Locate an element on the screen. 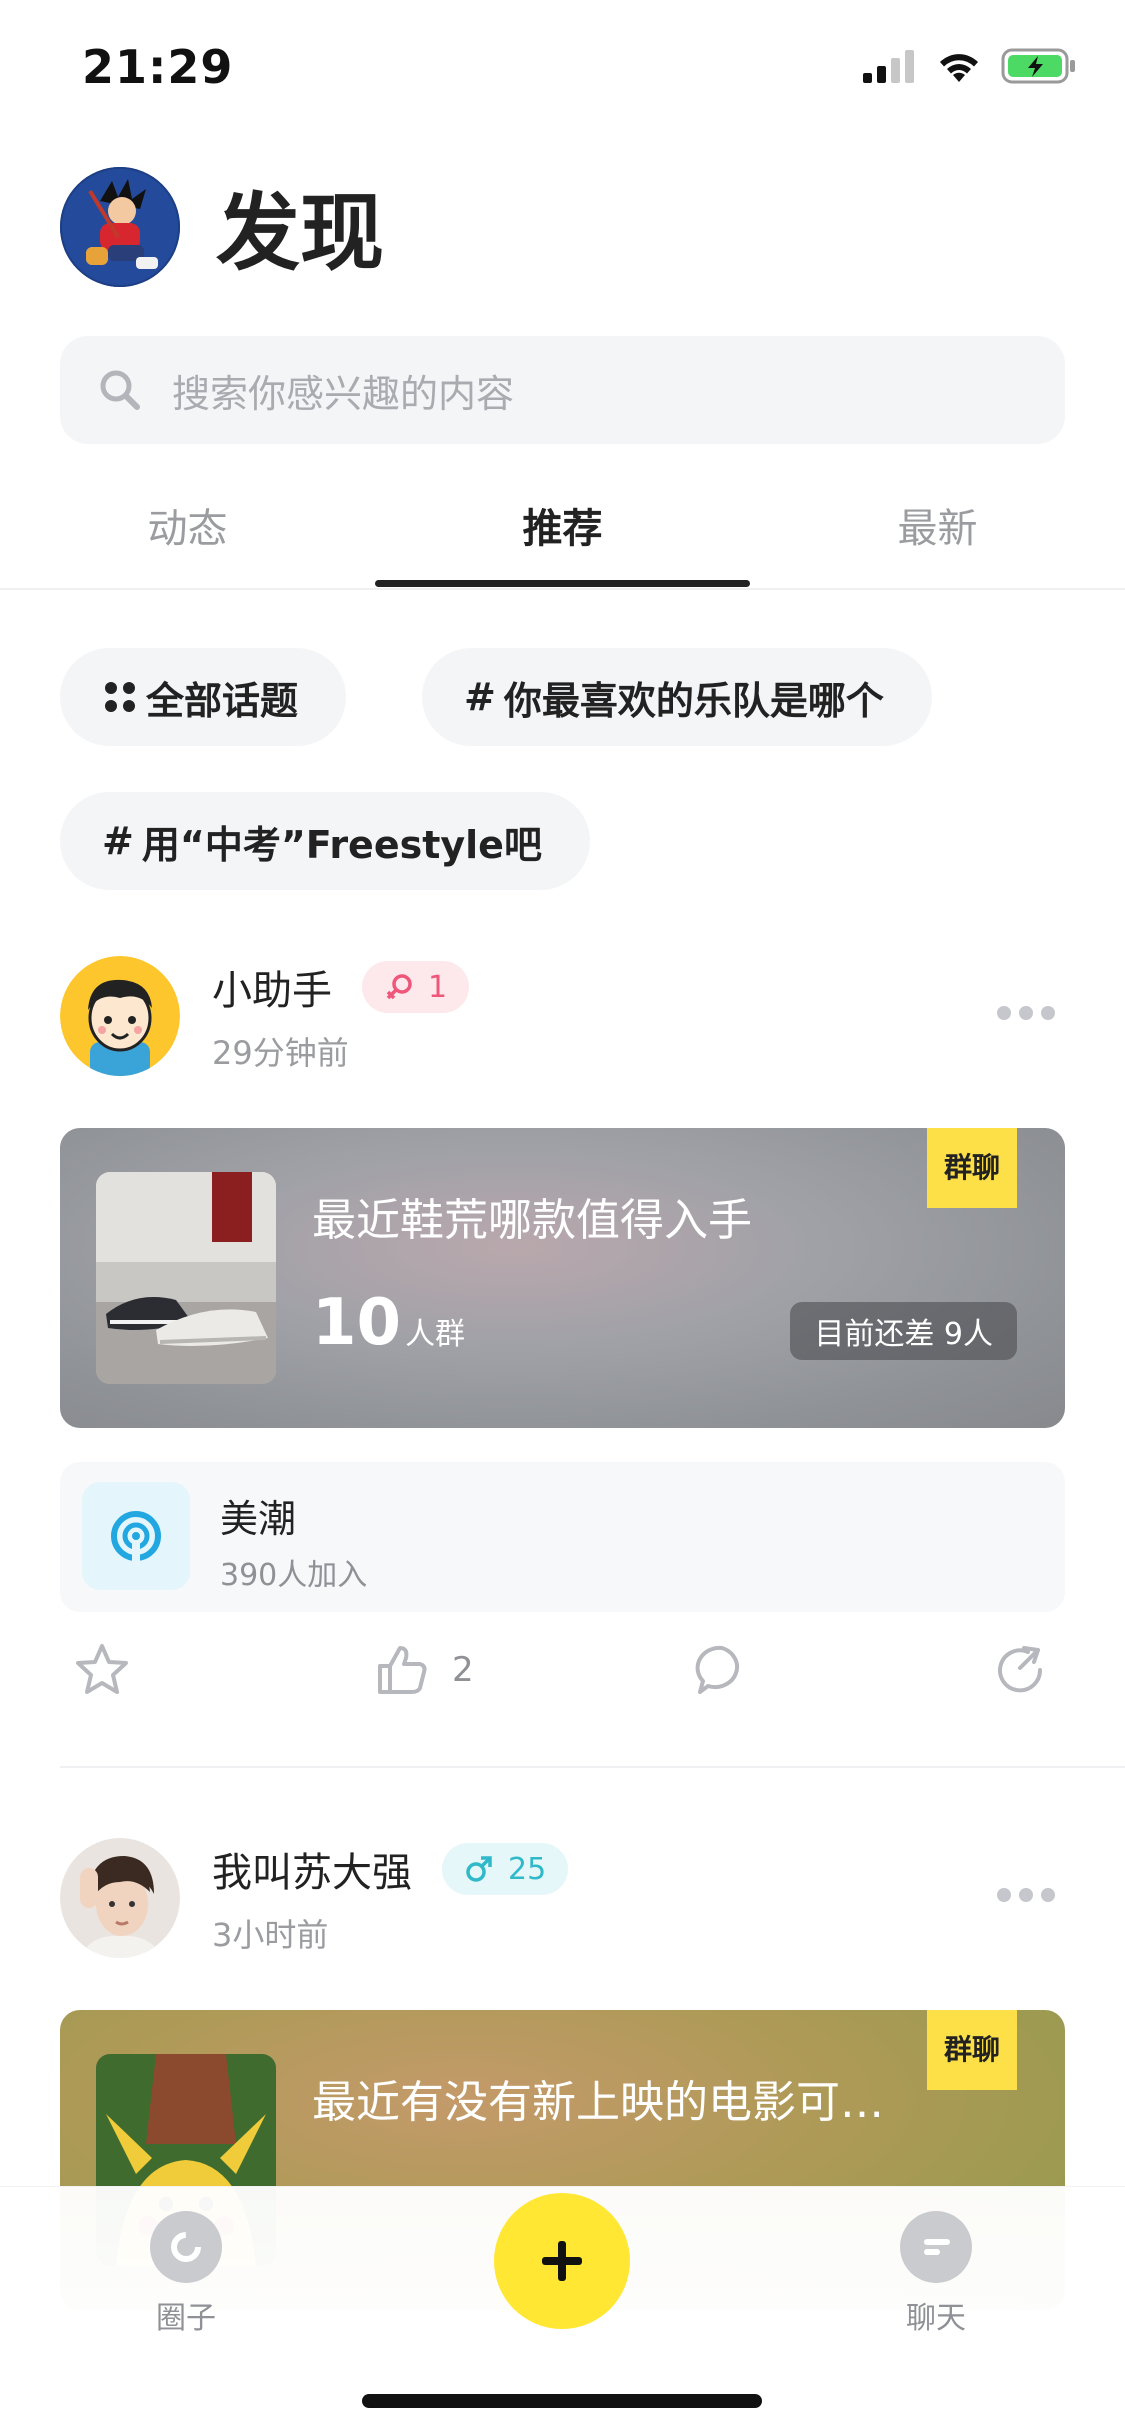 This screenshot has height=2436, width=1125. share-refresh-icon is located at coordinates (1020, 1669).